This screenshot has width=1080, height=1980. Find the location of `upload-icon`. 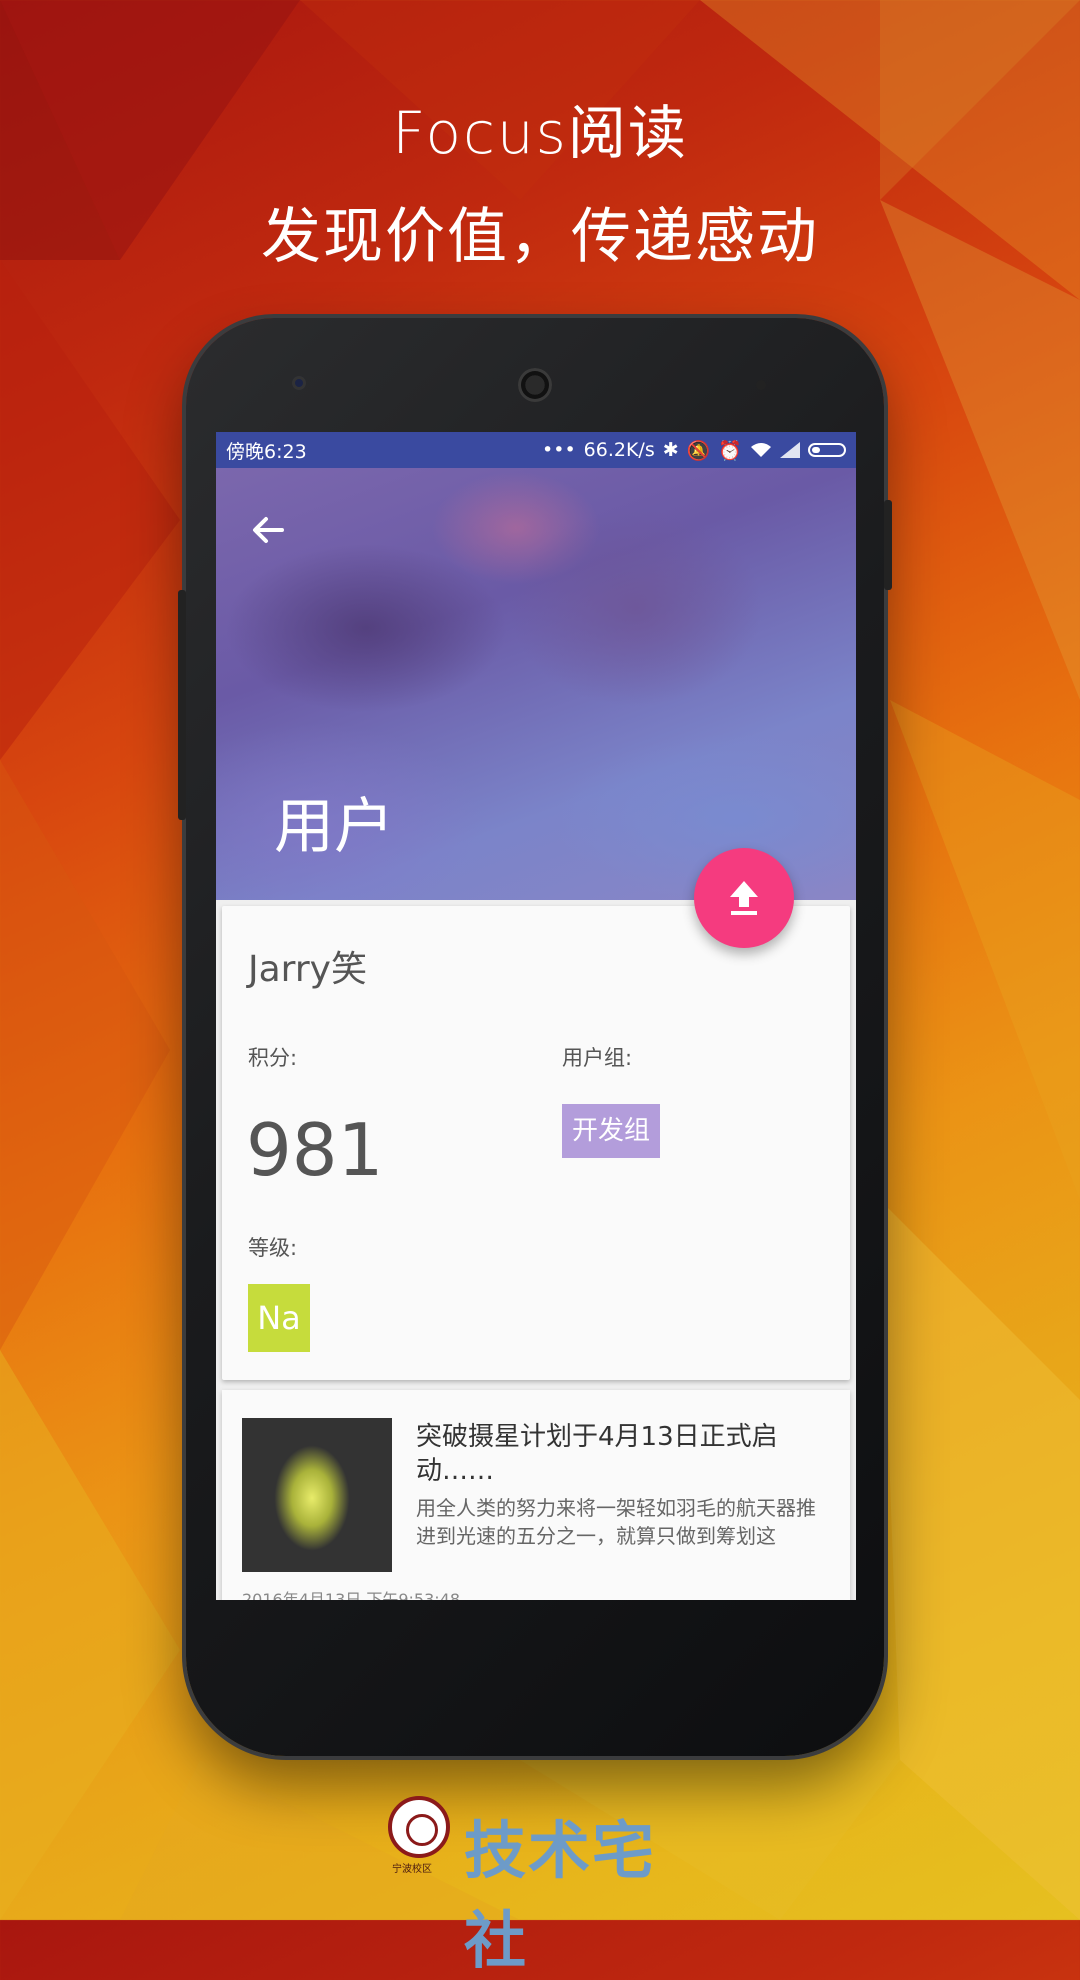

upload-icon is located at coordinates (744, 898).